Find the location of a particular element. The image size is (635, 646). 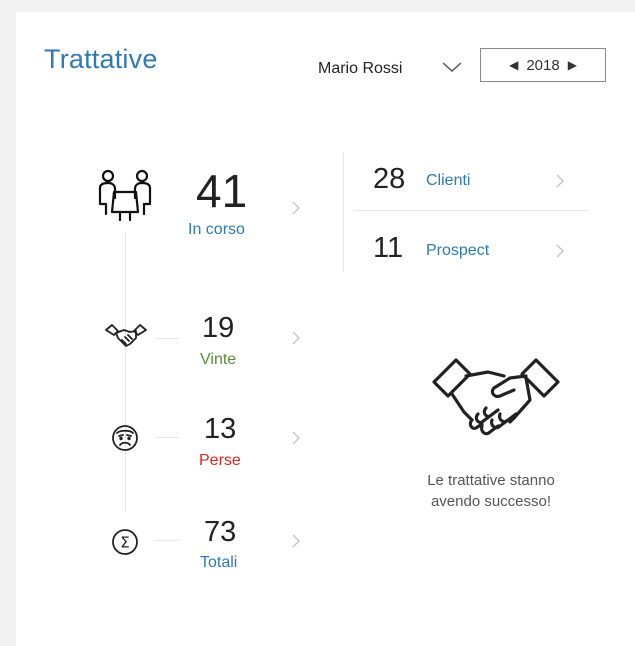

in-corso-label: In corso is located at coordinates (216, 230).